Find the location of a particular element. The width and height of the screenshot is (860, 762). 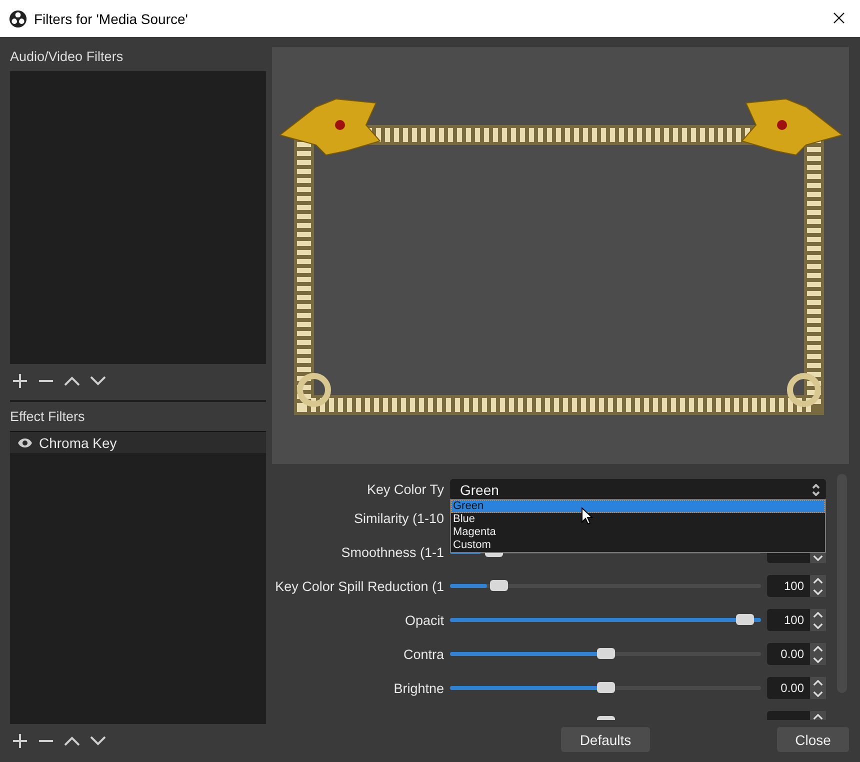

property-label: Key Color Spill Reduction (1 is located at coordinates (359, 586).